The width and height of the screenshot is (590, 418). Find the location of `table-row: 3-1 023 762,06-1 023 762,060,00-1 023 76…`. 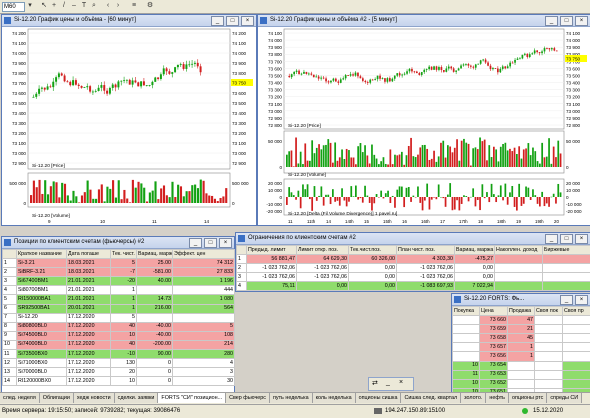

table-row: 3-1 023 762,06-1 023 762,060,00-1 023 76… is located at coordinates (413, 277).